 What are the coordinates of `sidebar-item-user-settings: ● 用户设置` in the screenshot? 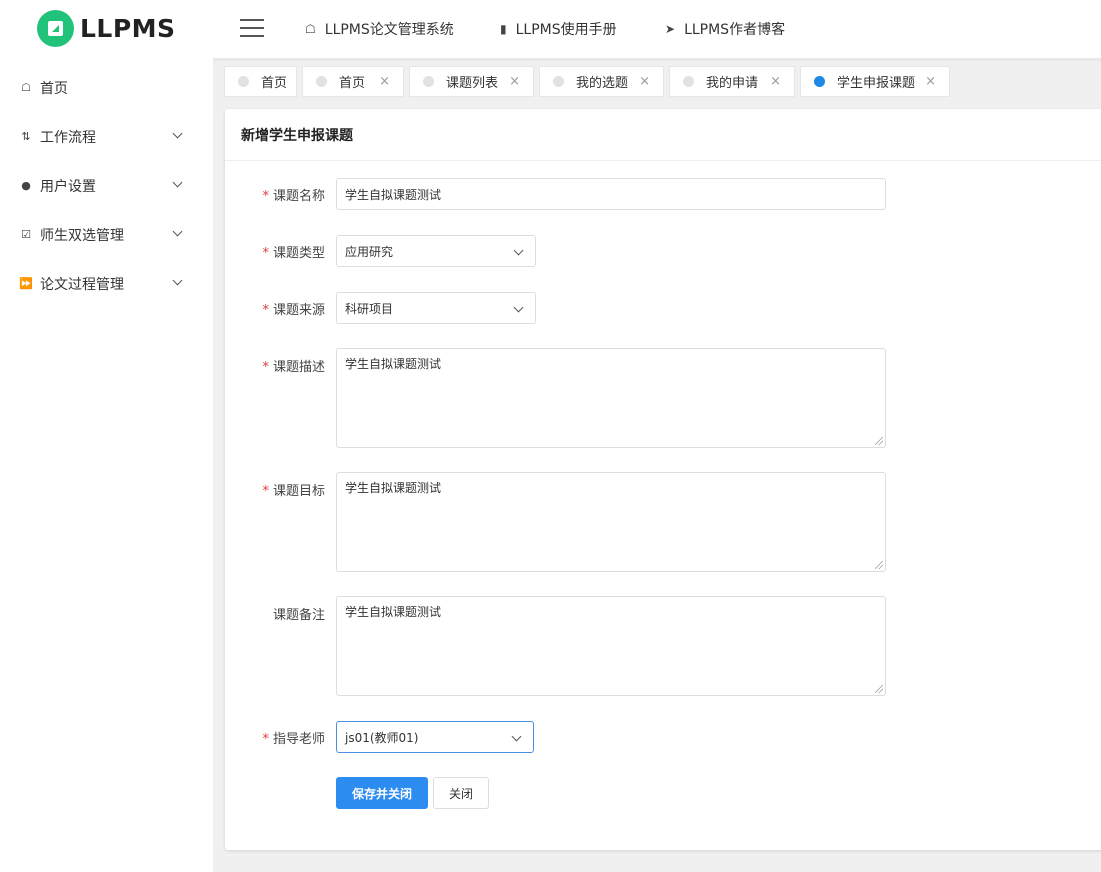 It's located at (106, 185).